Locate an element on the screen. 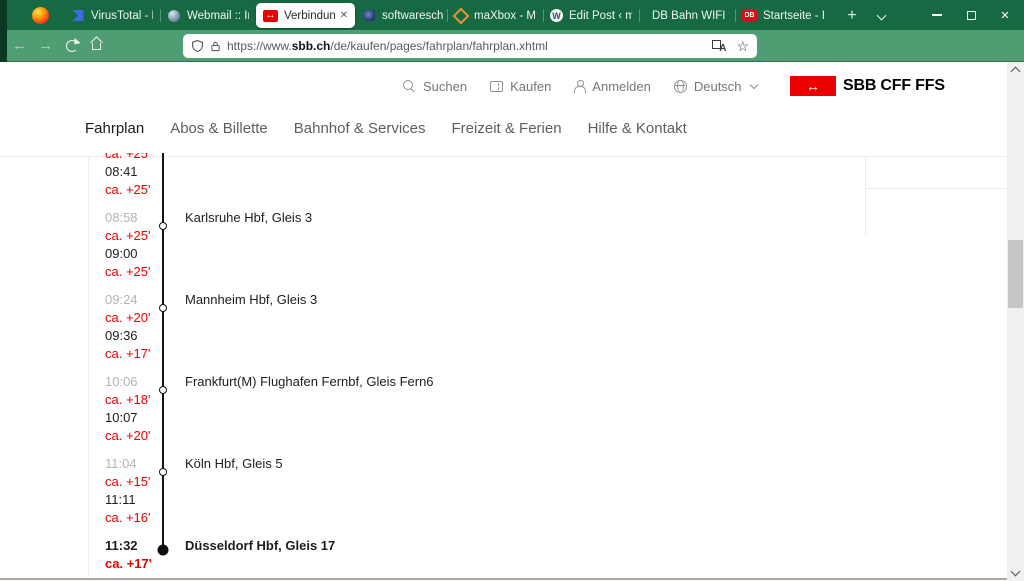 This screenshot has width=1024, height=581. tab-list-chevron-icon is located at coordinates (882, 17).